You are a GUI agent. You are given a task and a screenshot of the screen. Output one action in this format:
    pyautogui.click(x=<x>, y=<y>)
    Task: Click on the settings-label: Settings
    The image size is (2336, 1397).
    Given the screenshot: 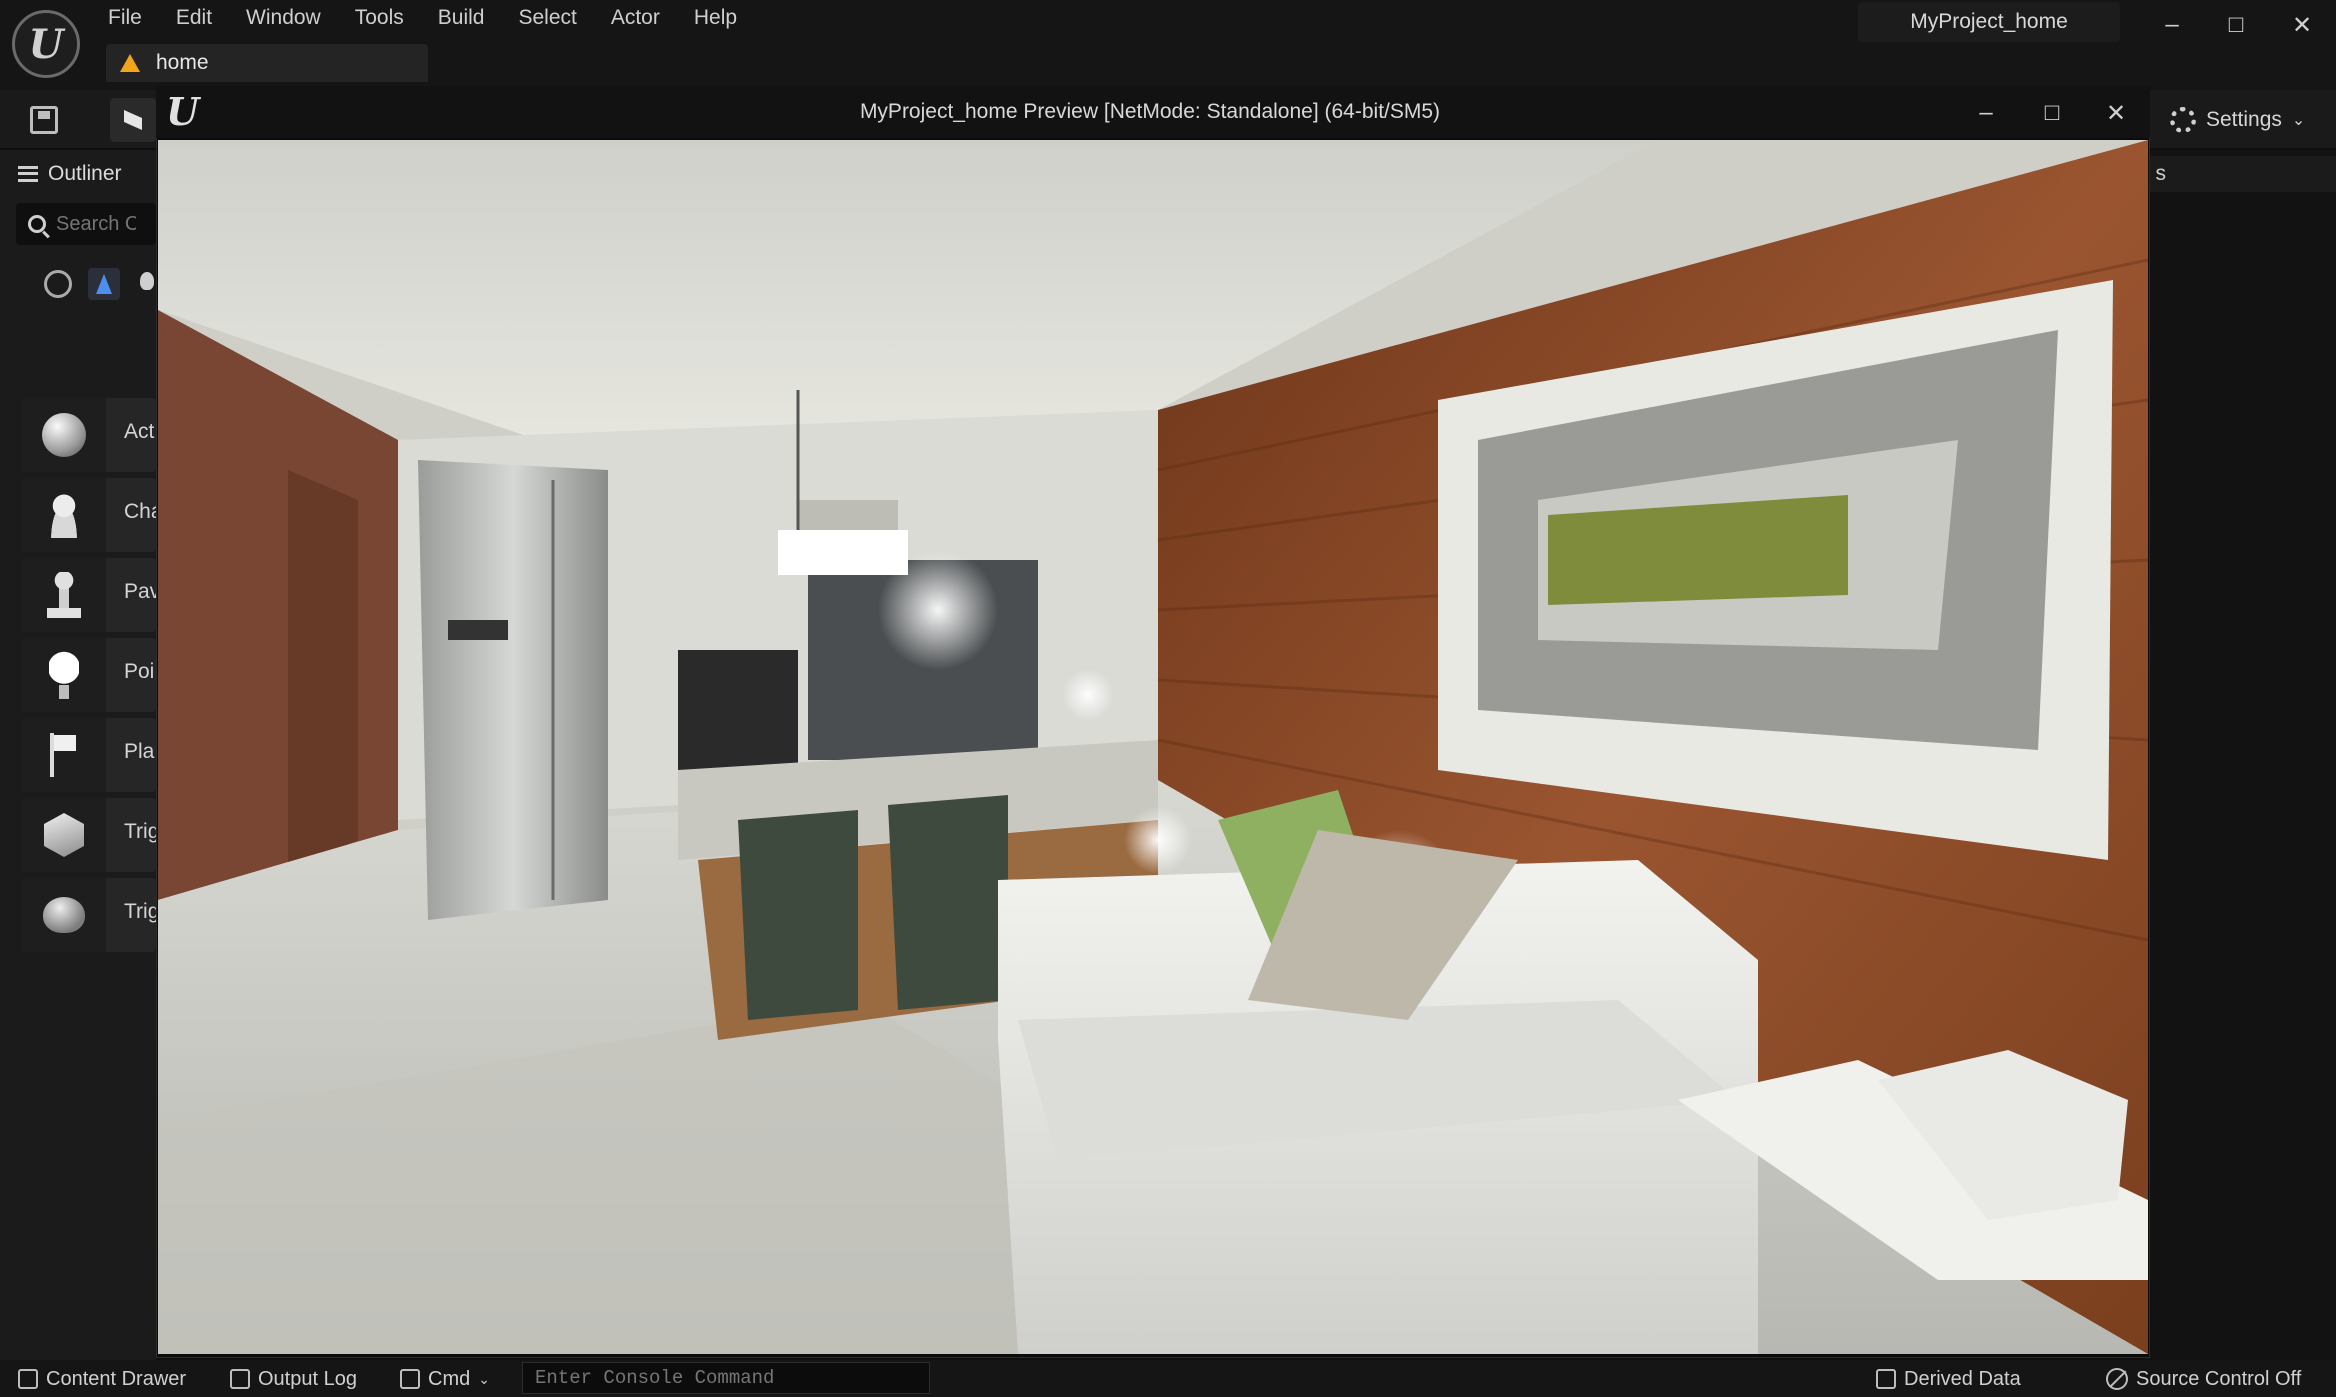 What is the action you would take?
    pyautogui.click(x=2244, y=119)
    